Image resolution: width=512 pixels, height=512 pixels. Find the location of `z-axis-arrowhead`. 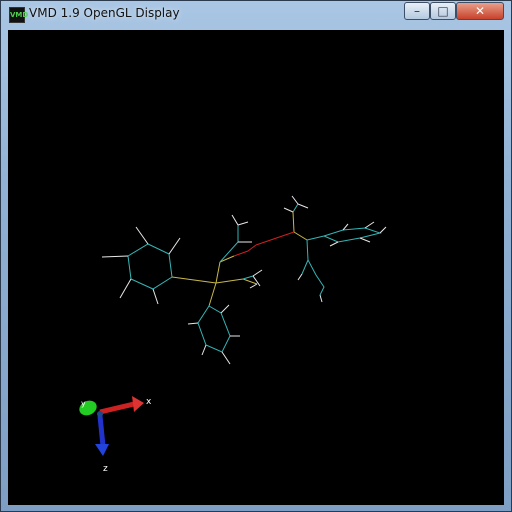

z-axis-arrowhead is located at coordinates (102, 450).